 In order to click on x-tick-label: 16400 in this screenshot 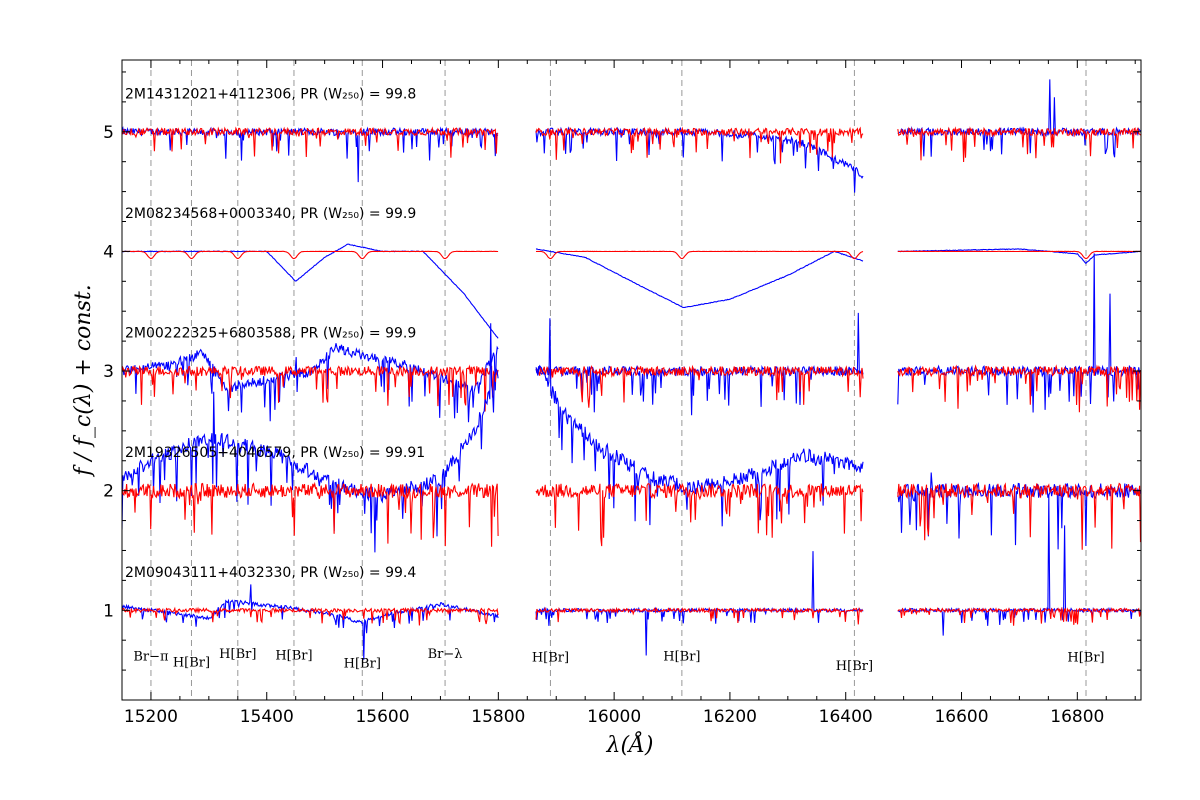, I will do `click(846, 717)`.